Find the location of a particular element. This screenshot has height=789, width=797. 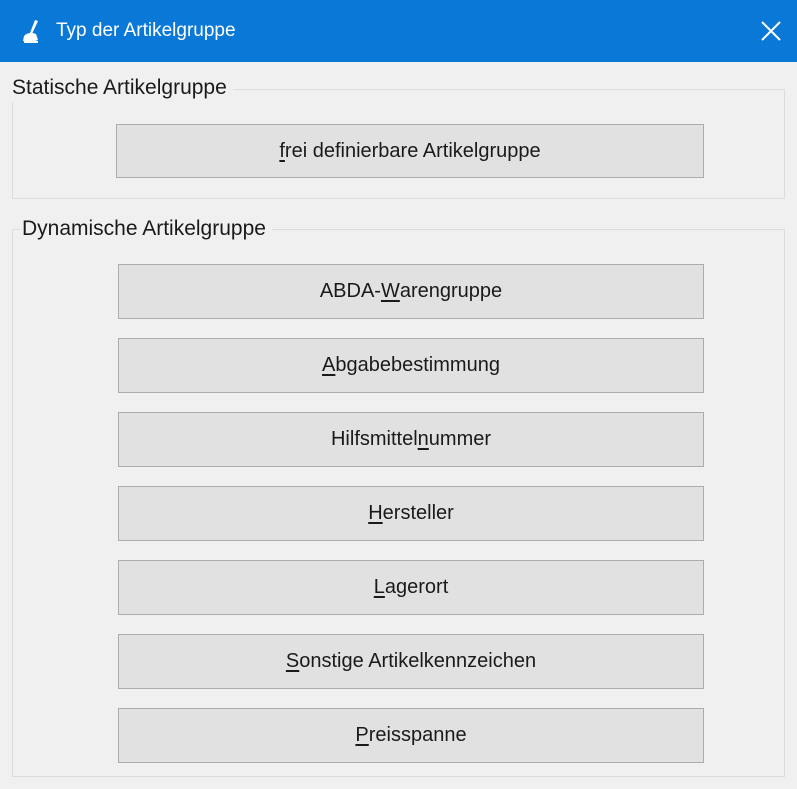

button-label-post: ummer is located at coordinates (460, 439).